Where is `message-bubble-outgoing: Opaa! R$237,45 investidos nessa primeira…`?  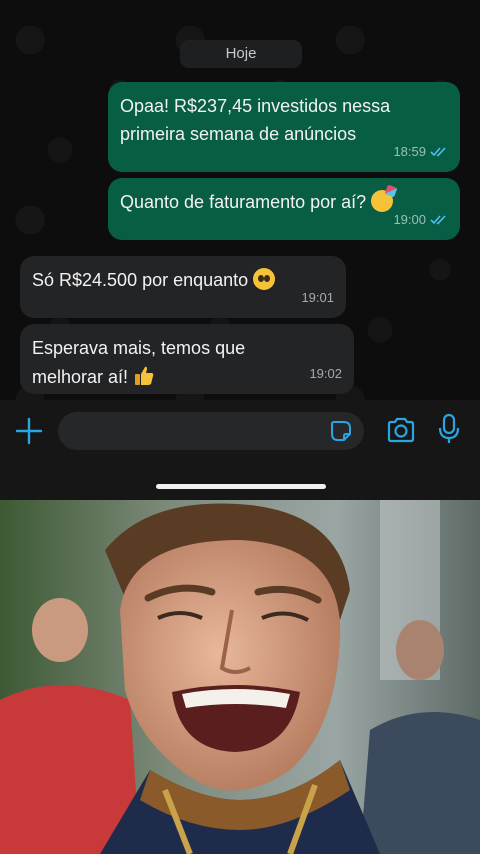
message-bubble-outgoing: Opaa! R$237,45 investidos nessa primeira… is located at coordinates (284, 127).